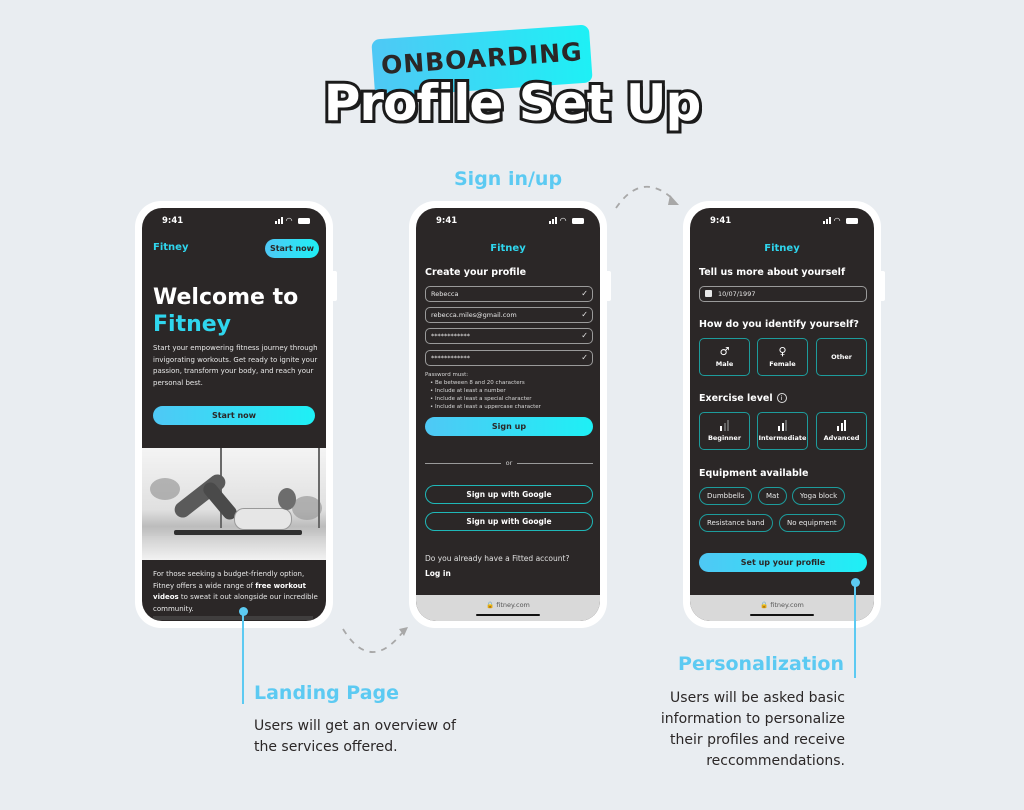 The image size is (1024, 810). I want to click on or-divider: or, so click(509, 463).